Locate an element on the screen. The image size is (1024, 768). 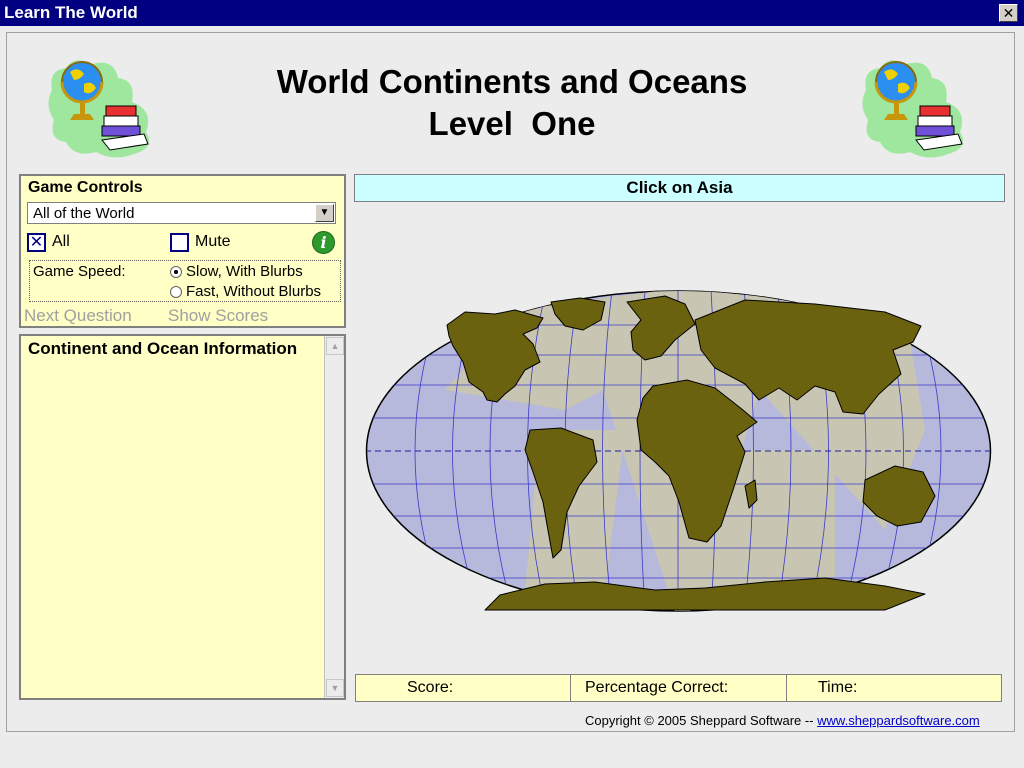
checkbox-checked-icon: ✕ is located at coordinates (36, 242).